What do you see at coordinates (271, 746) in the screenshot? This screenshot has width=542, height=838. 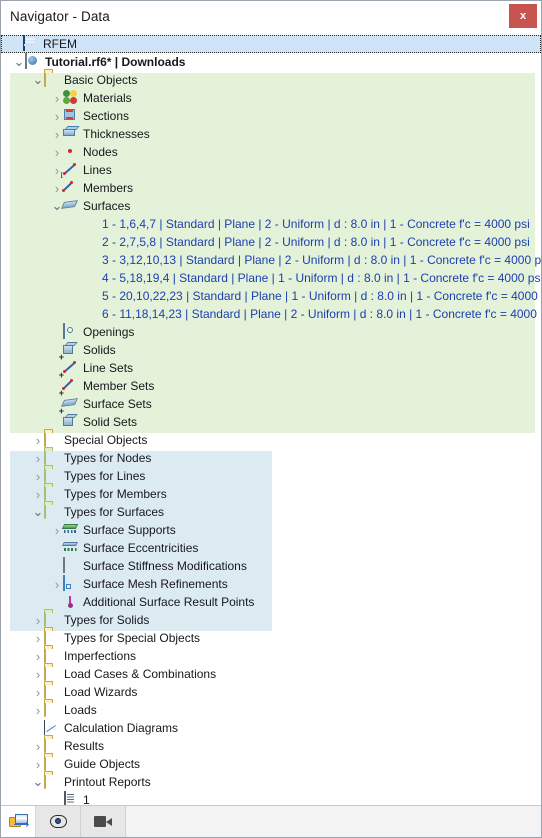 I see `tree-item: › Results` at bounding box center [271, 746].